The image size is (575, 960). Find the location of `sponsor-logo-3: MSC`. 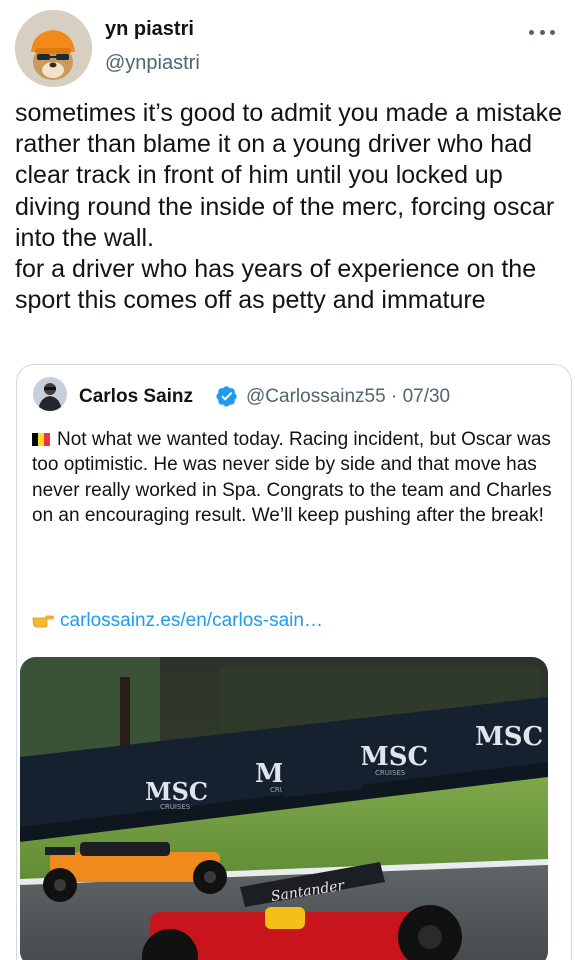

sponsor-logo-3: MSC is located at coordinates (394, 757).